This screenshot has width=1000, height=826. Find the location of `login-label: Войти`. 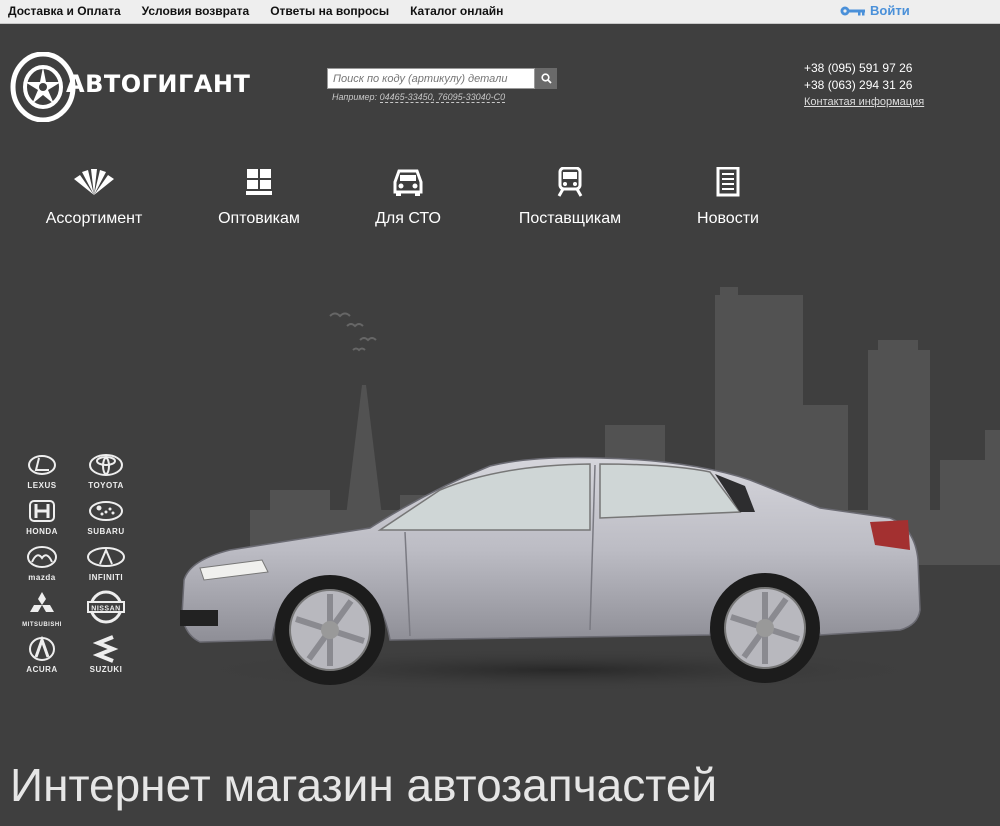

login-label: Войти is located at coordinates (890, 10).